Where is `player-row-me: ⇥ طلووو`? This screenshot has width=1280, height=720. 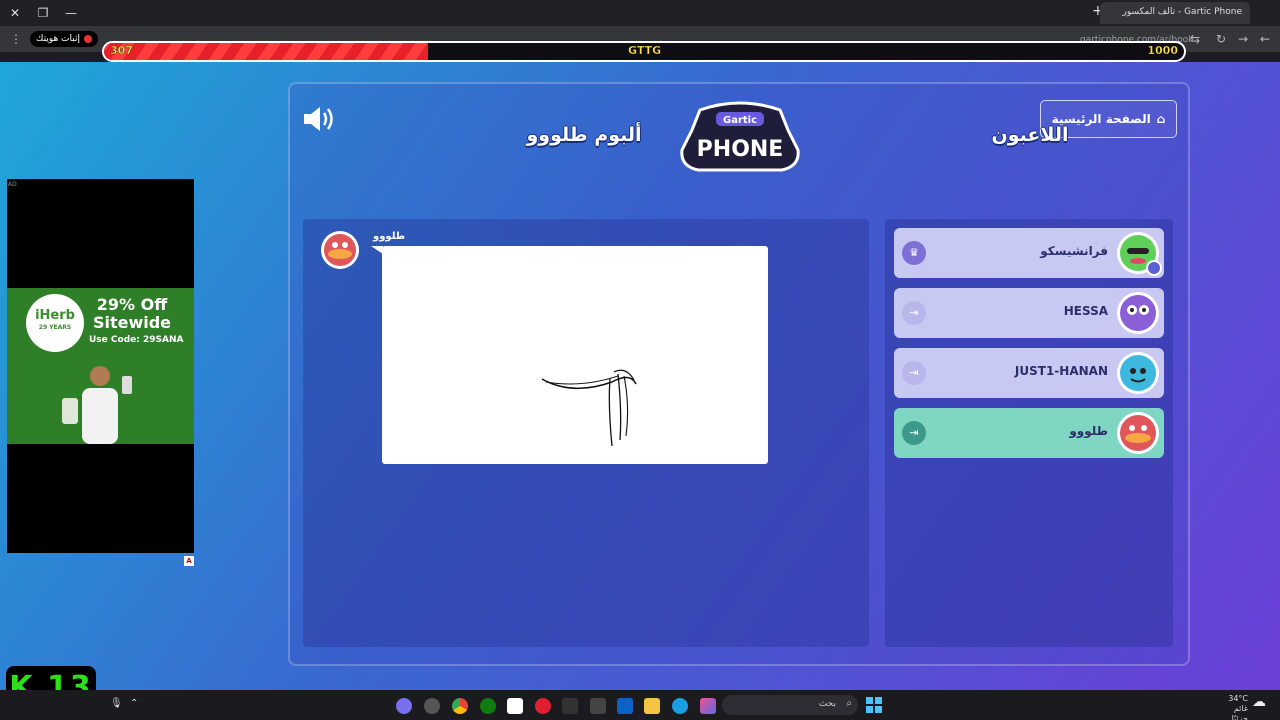 player-row-me: ⇥ طلووو is located at coordinates (1029, 433).